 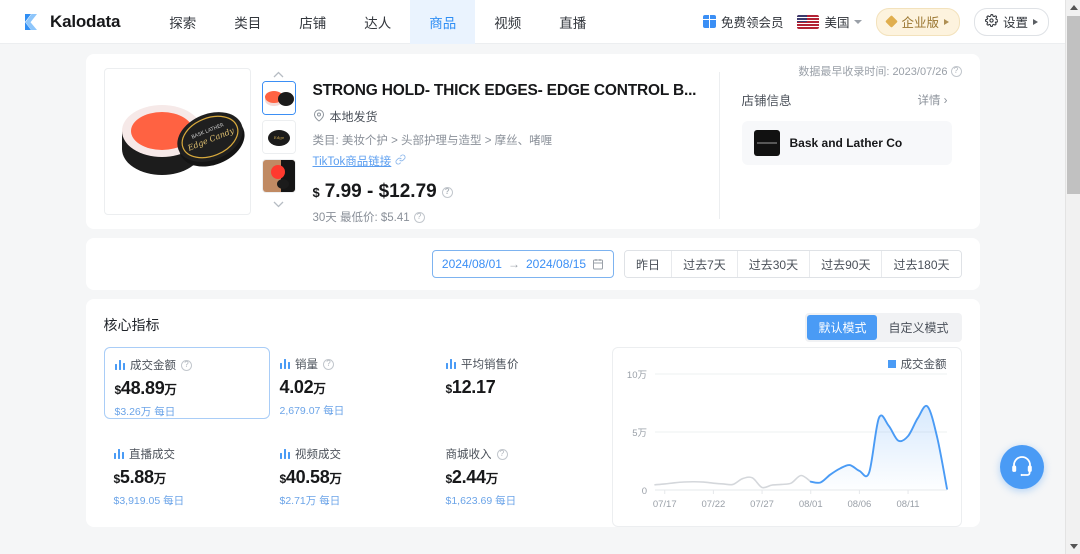 I want to click on scroll-up-arrow, so click(x=1073, y=7).